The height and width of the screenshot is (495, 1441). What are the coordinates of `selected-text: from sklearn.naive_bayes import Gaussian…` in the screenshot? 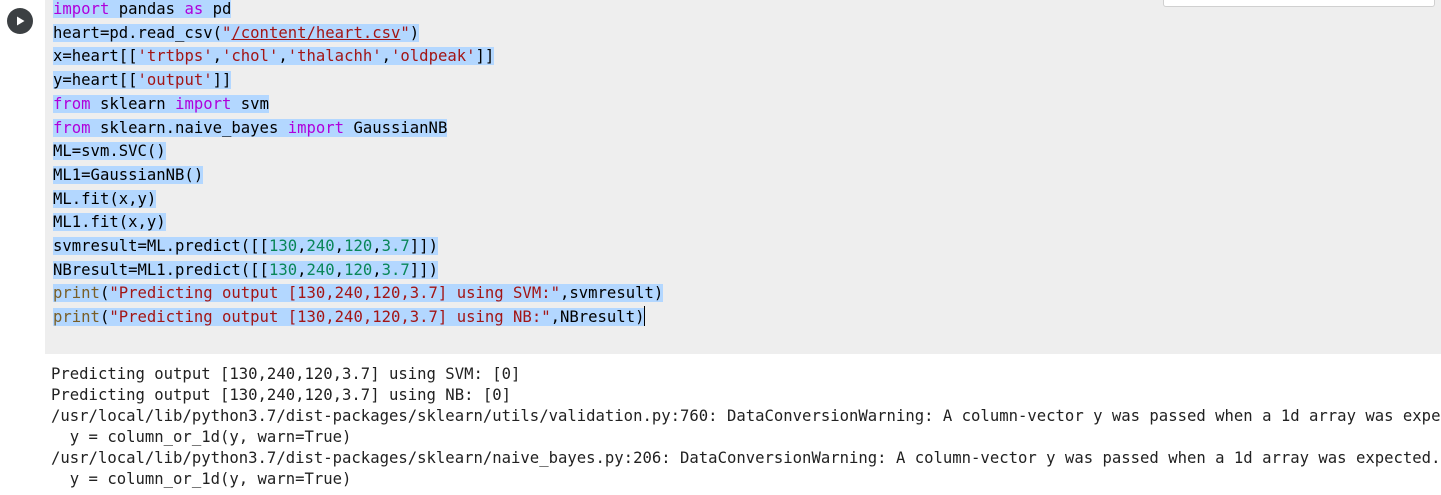 It's located at (250, 127).